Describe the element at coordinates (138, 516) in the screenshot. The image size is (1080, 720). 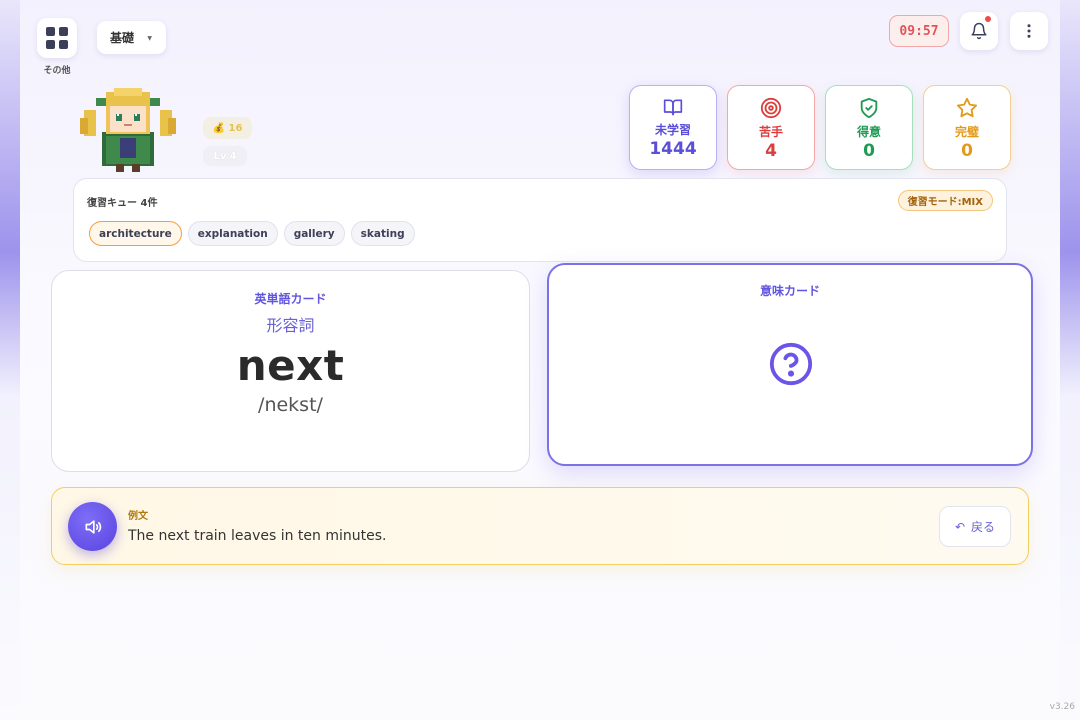
I see `example-label: 例文` at that location.